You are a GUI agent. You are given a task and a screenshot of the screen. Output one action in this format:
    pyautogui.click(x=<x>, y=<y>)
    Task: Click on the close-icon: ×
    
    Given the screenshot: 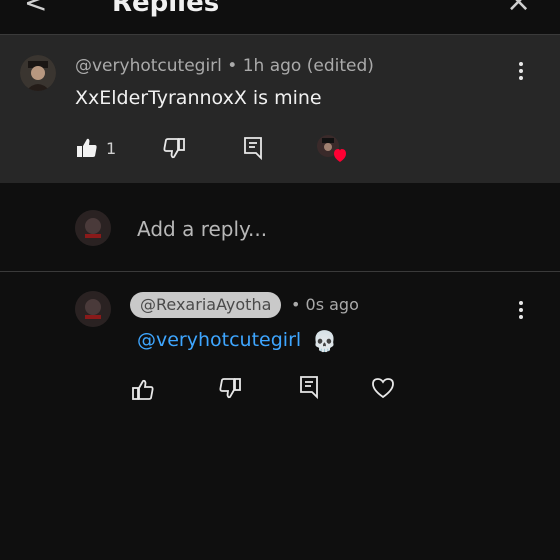 What is the action you would take?
    pyautogui.click(x=518, y=9)
    